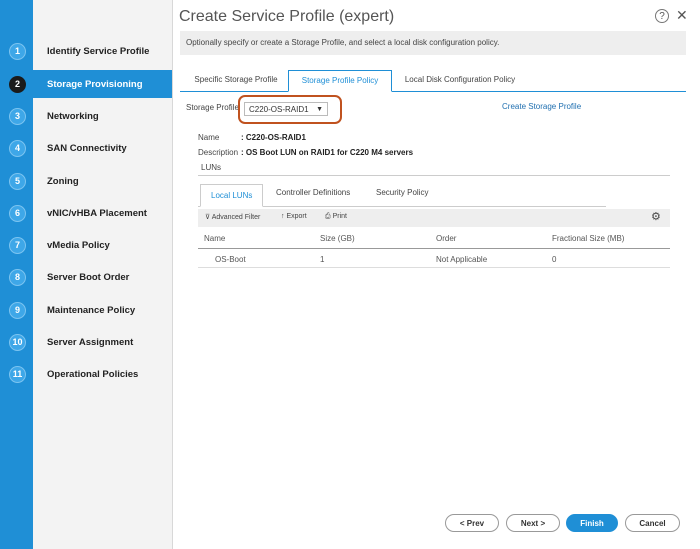  What do you see at coordinates (328, 216) in the screenshot?
I see `print-icon: ⎙` at bounding box center [328, 216].